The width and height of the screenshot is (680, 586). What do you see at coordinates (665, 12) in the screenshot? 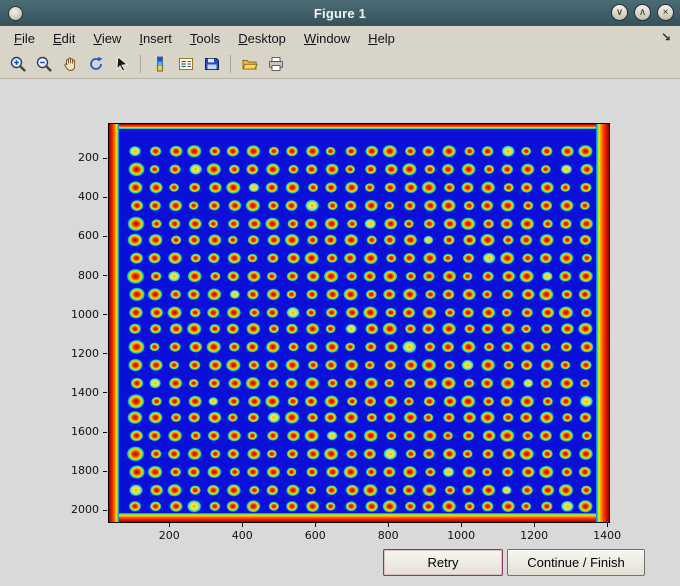
I see `close-button: ×` at bounding box center [665, 12].